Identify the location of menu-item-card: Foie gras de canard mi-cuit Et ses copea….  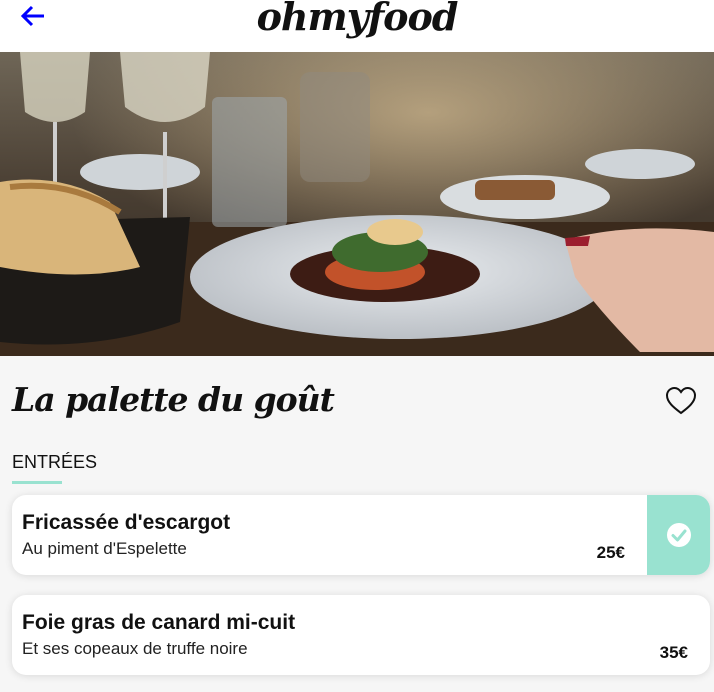
(361, 635).